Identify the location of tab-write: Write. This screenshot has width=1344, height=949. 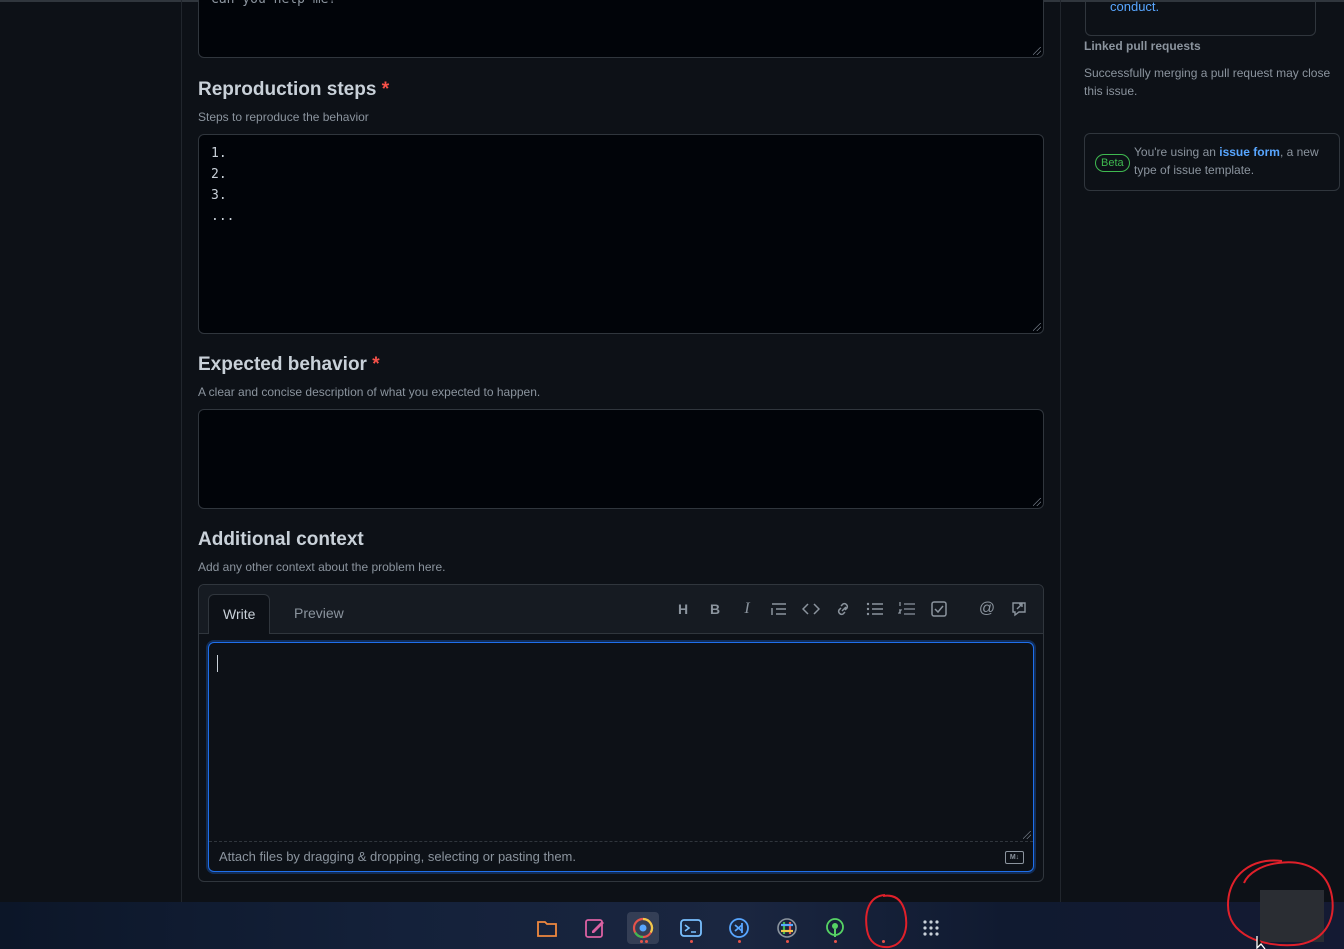
(239, 614).